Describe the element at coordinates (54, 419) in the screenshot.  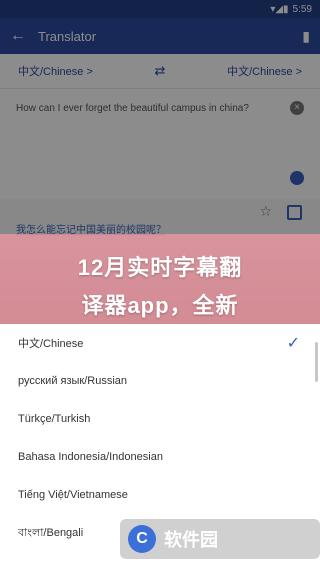
I see `language-option-label: Türkçe/Turkish` at that location.